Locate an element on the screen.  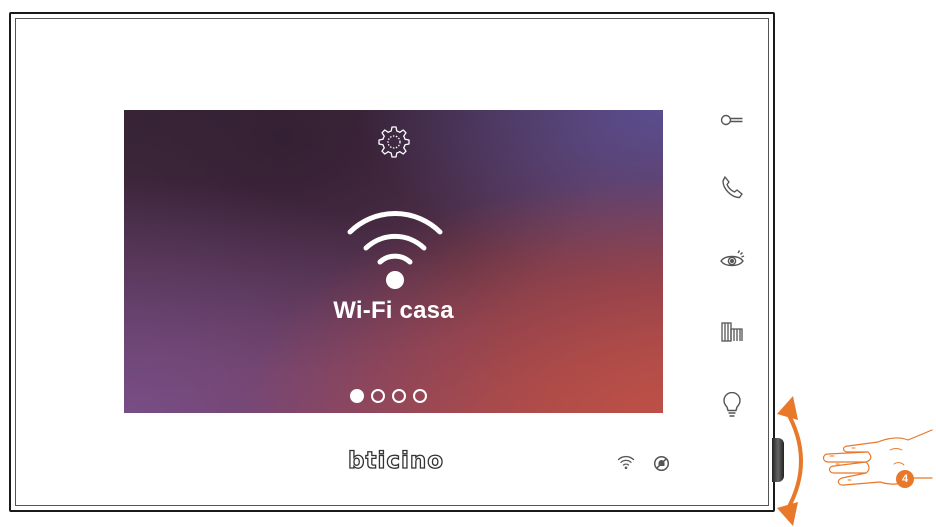
door-lock-button is located at coordinates (732, 120).